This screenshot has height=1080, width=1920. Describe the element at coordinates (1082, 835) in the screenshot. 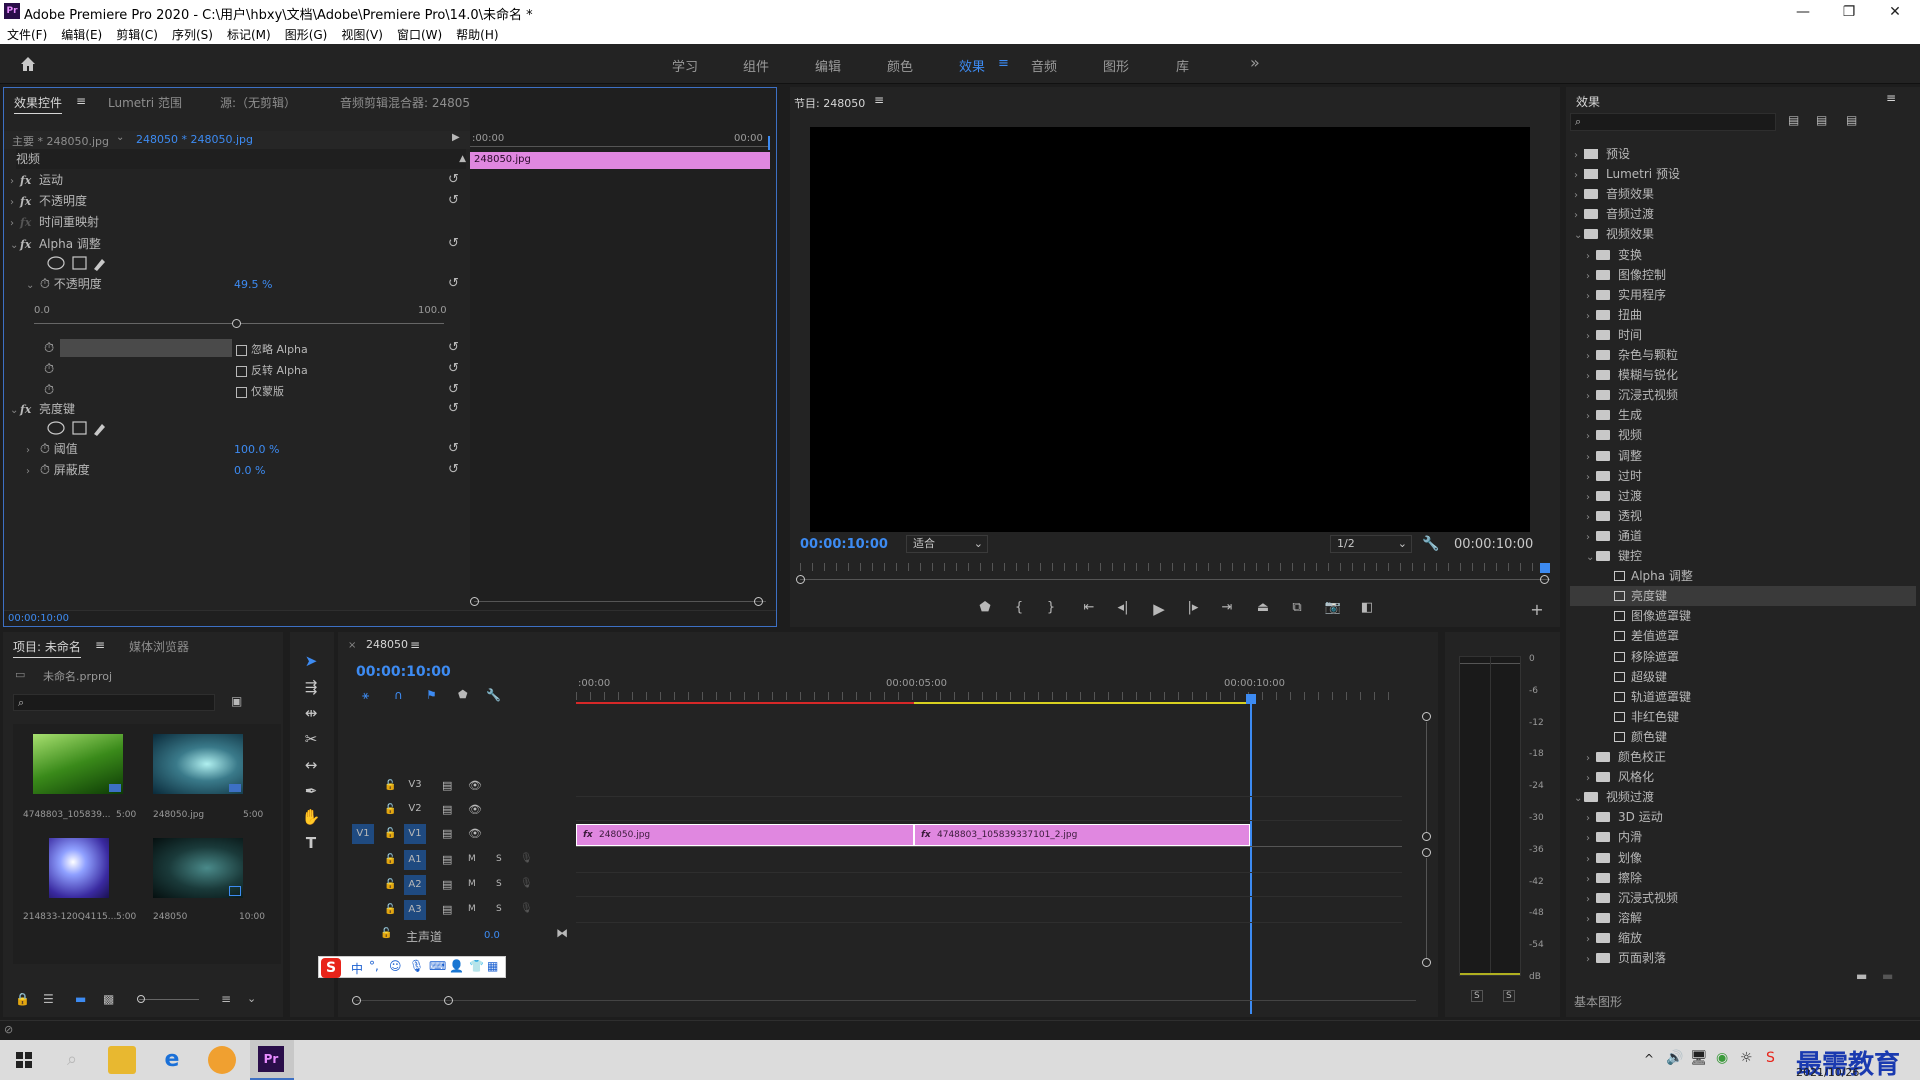

I see `timeline-clip: fx 4748803_105839337101_2.jpg` at that location.